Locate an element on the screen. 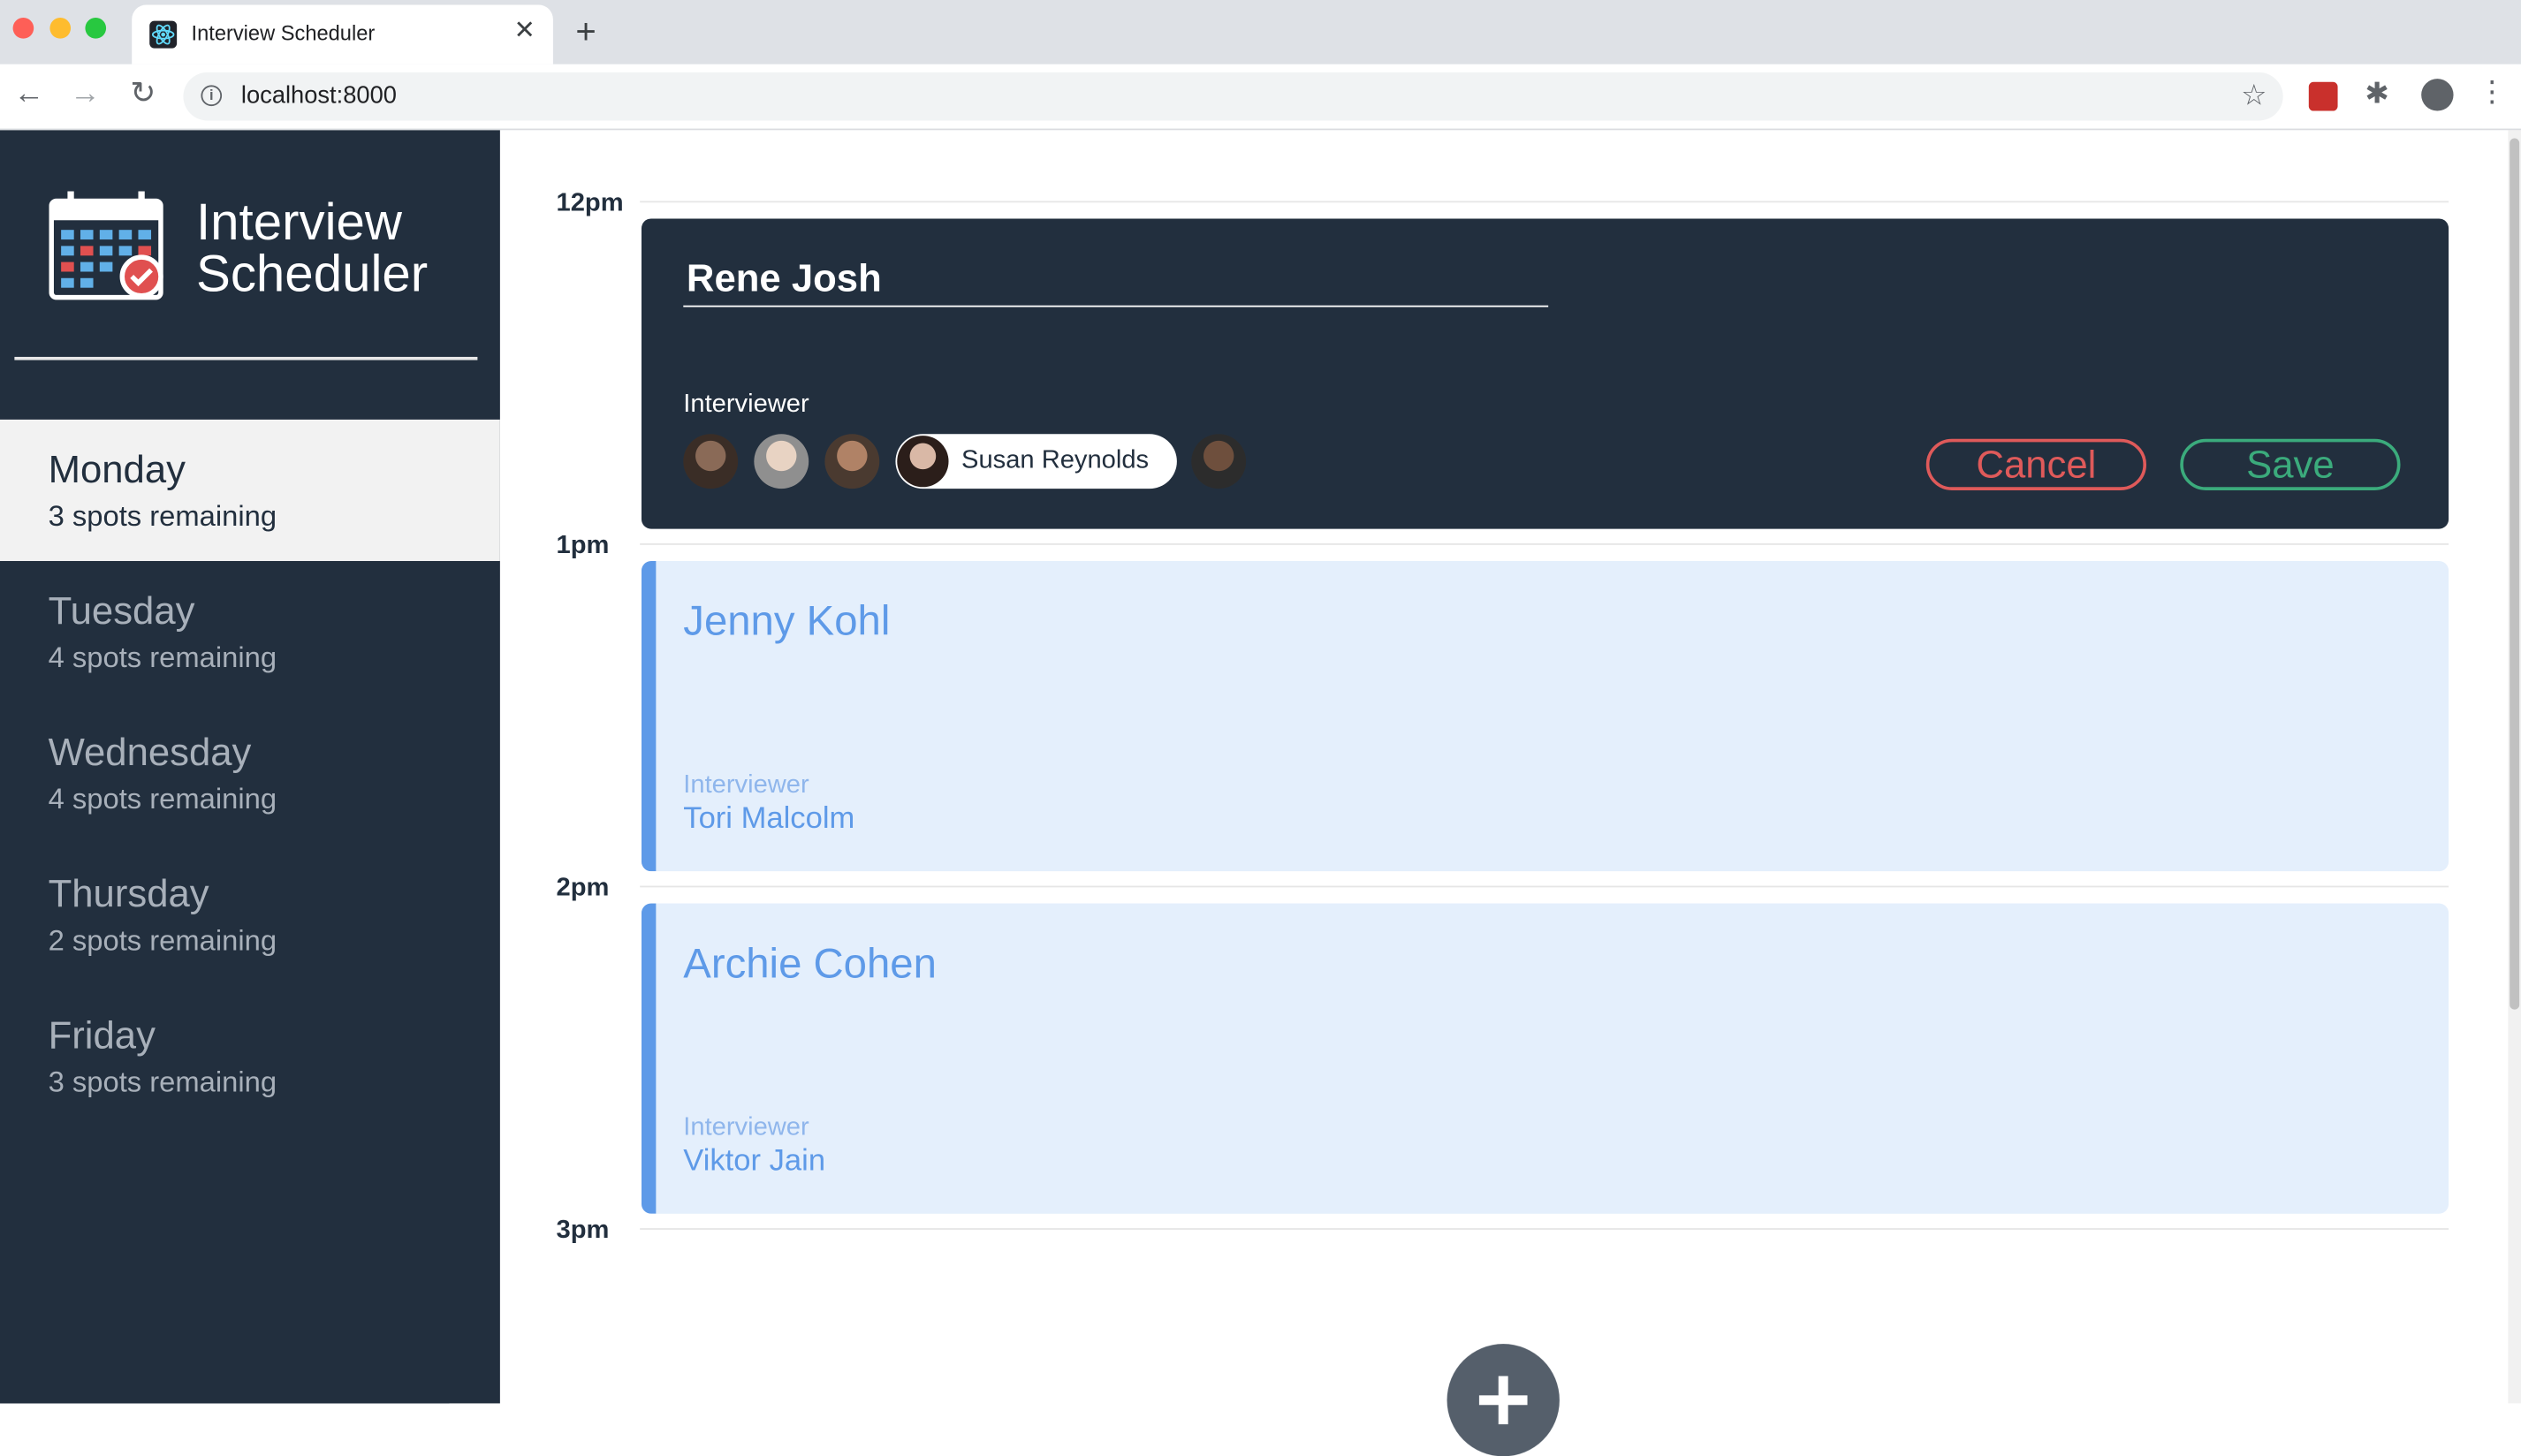  interviewer-name: Tori Malcolm is located at coordinates (769, 819).